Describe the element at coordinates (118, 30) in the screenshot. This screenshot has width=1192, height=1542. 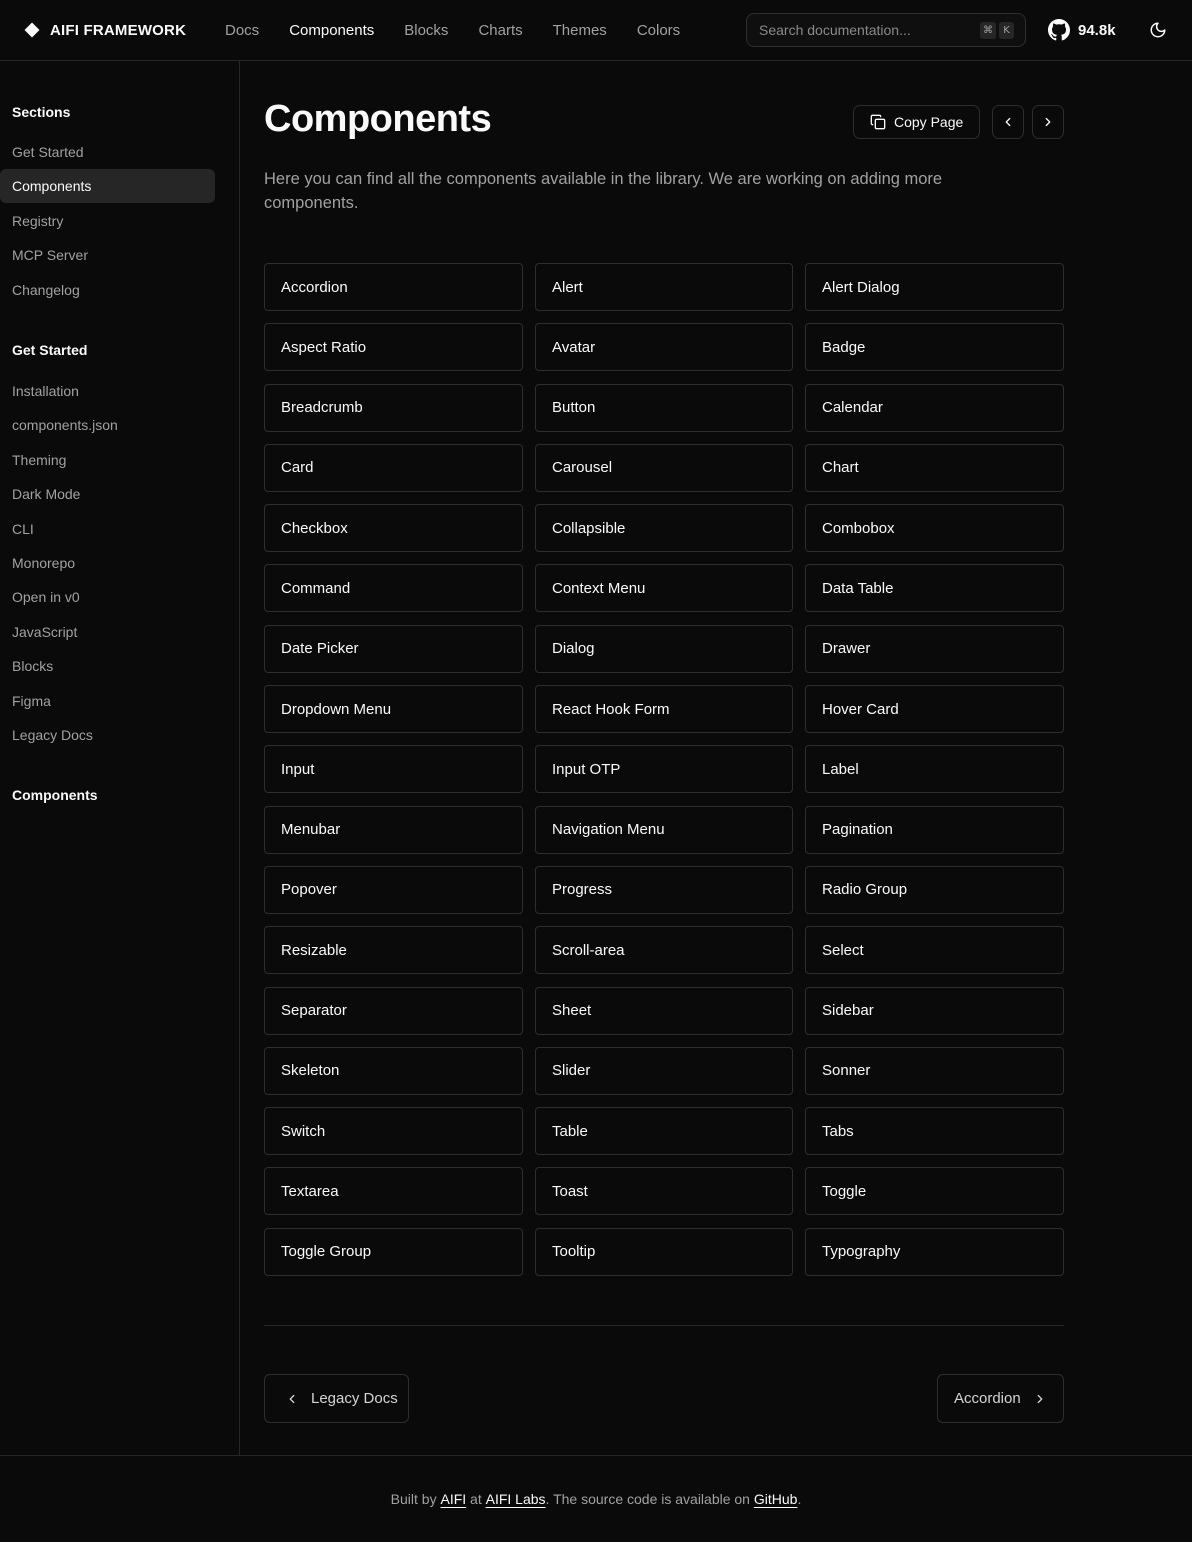
I see `brand-name: AIFI FRAMEWORK` at that location.